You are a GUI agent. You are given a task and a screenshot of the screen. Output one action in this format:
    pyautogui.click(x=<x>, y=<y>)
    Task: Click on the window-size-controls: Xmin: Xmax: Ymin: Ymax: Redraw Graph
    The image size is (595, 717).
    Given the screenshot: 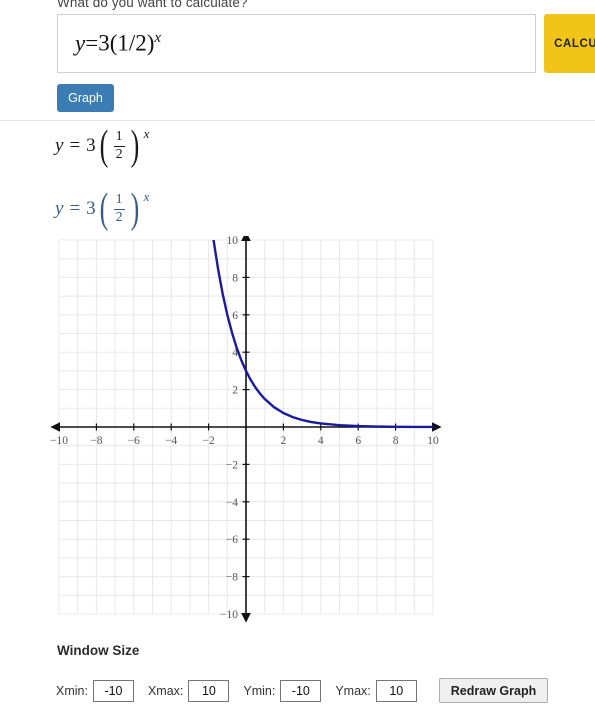 What is the action you would take?
    pyautogui.click(x=302, y=690)
    